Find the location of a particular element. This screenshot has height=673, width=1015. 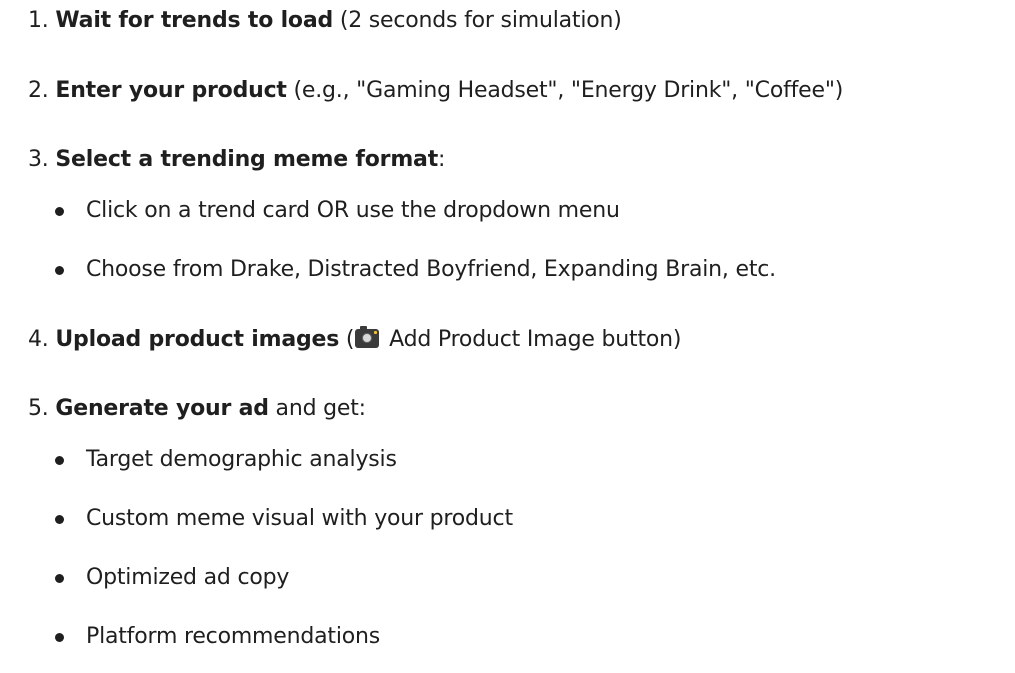

list-item-text: Target demographic analysis is located at coordinates (241, 459).